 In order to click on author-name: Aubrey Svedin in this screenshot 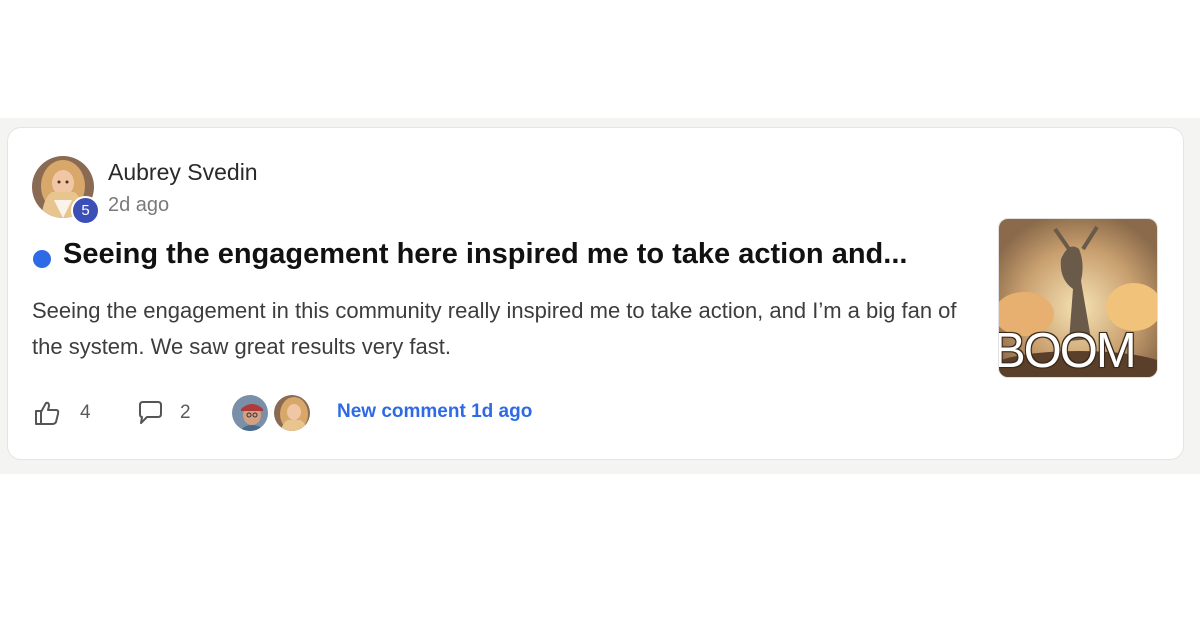, I will do `click(183, 172)`.